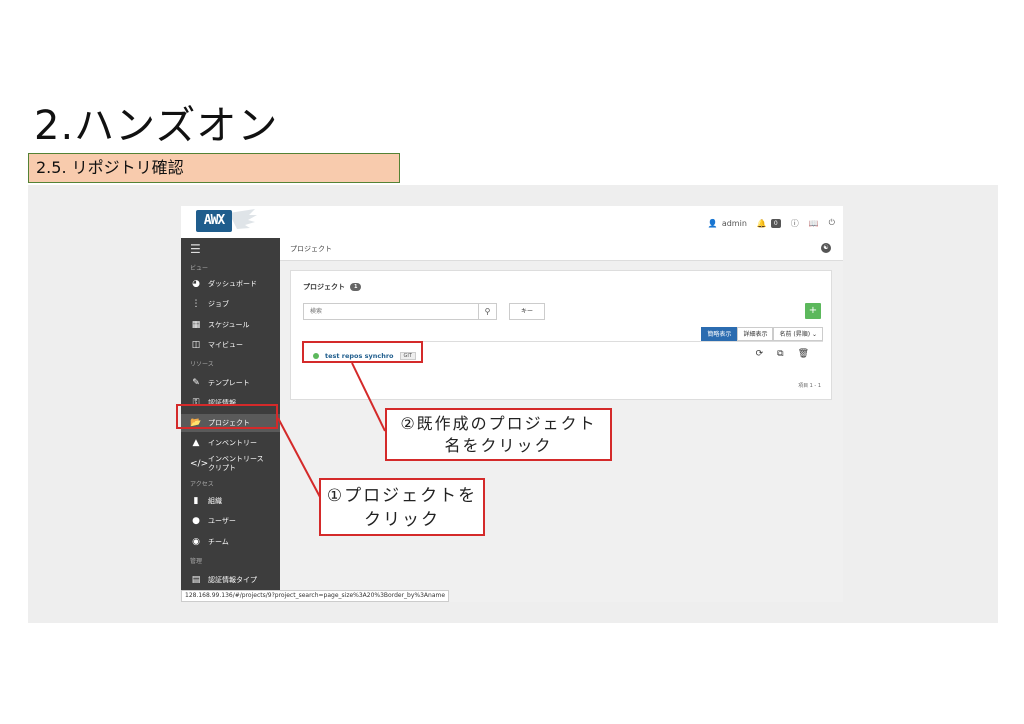 The image size is (1024, 724). What do you see at coordinates (214, 168) in the screenshot?
I see `section-label: 2.5. リポジトリ確認` at bounding box center [214, 168].